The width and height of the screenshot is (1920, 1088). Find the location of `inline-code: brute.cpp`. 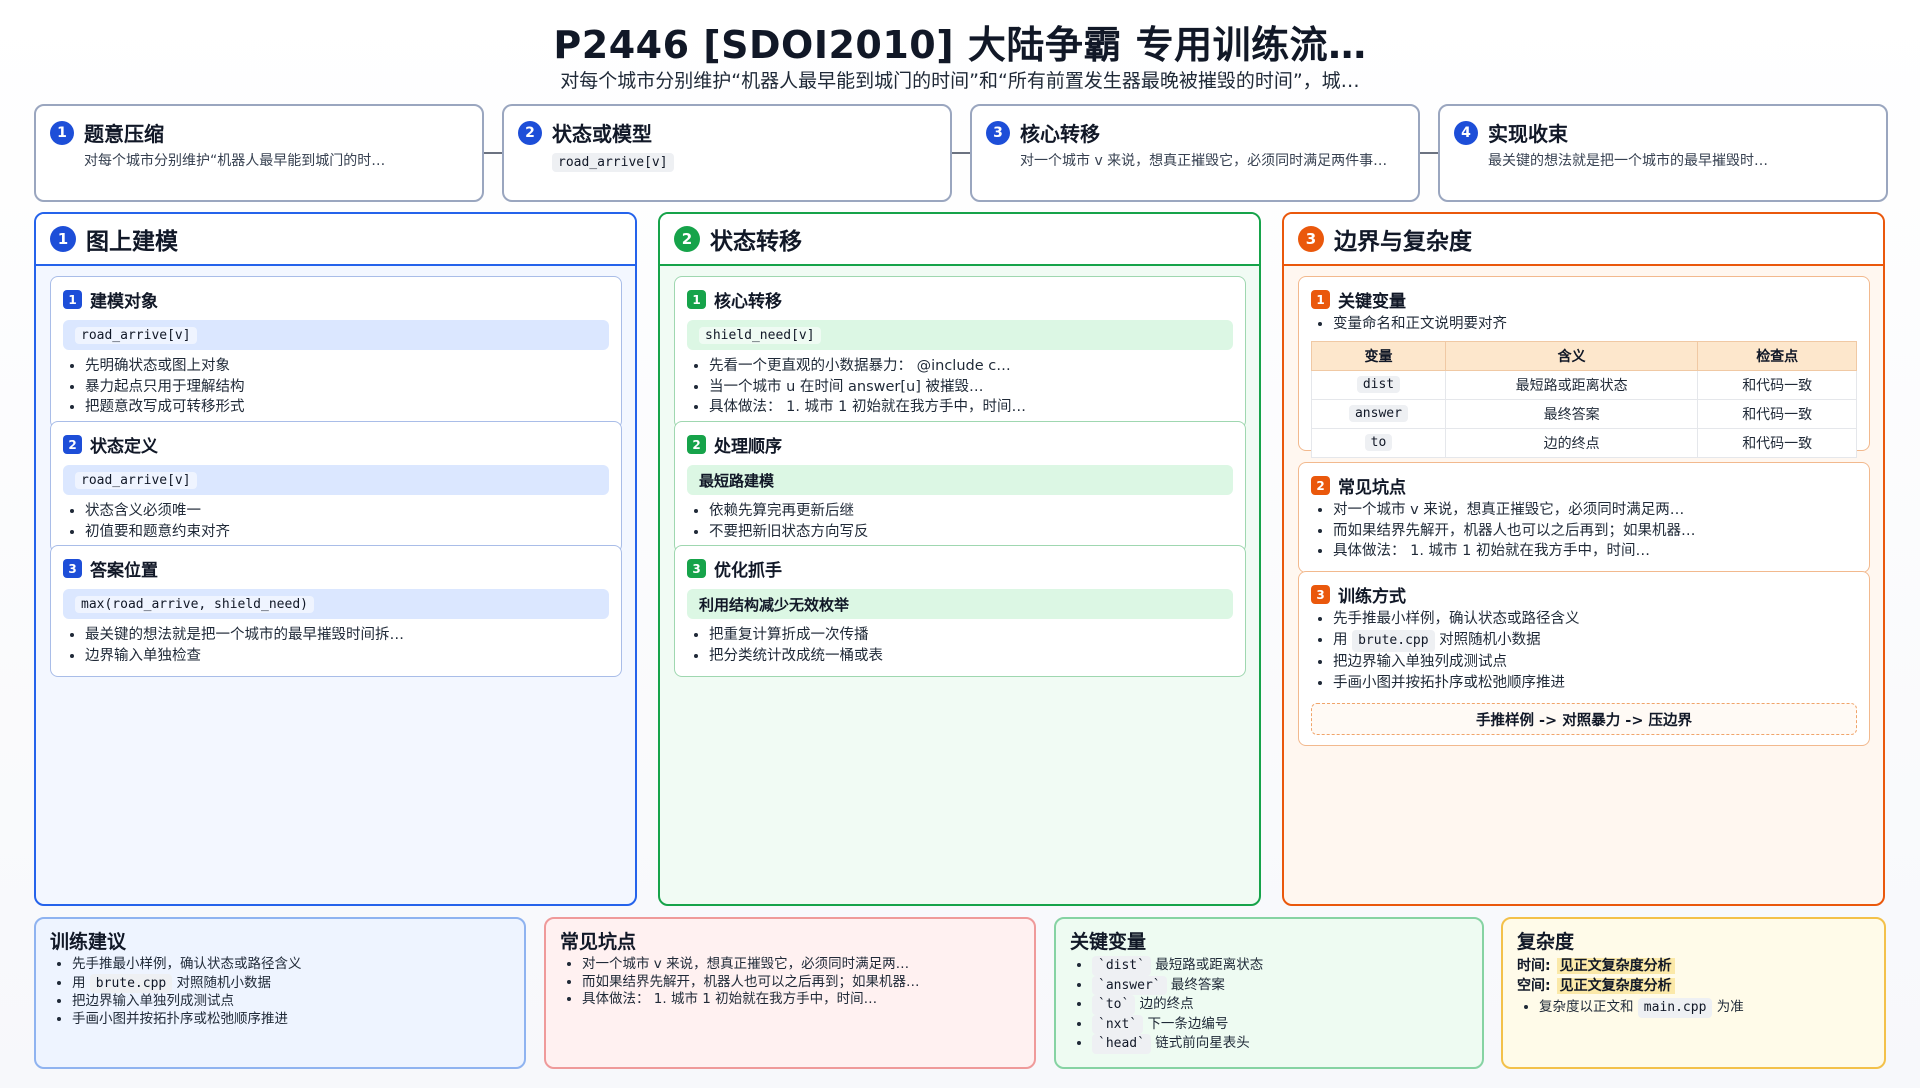

inline-code: brute.cpp is located at coordinates (1393, 640).